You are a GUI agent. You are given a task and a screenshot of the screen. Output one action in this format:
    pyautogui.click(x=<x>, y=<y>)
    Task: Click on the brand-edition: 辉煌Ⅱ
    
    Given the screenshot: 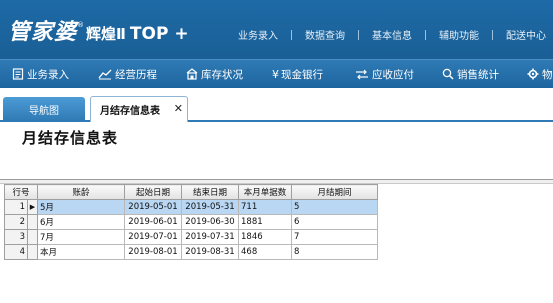 What is the action you would take?
    pyautogui.click(x=106, y=34)
    